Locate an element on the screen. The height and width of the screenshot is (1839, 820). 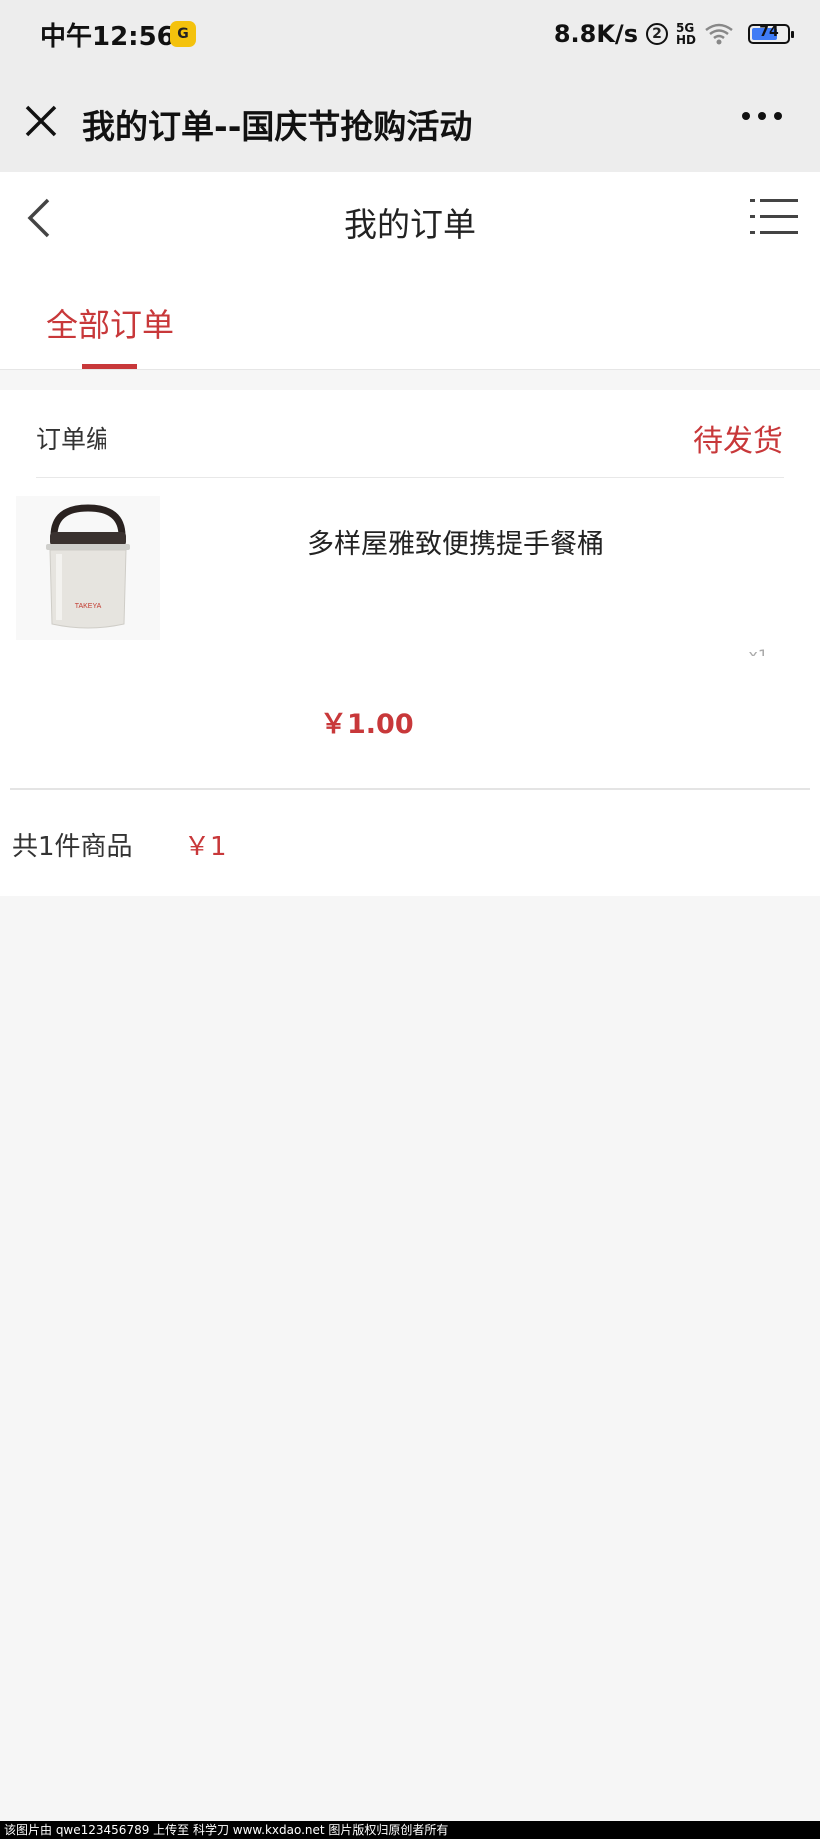
product-name: 多样屋雅致便携提手餐桶 is located at coordinates (455, 544).